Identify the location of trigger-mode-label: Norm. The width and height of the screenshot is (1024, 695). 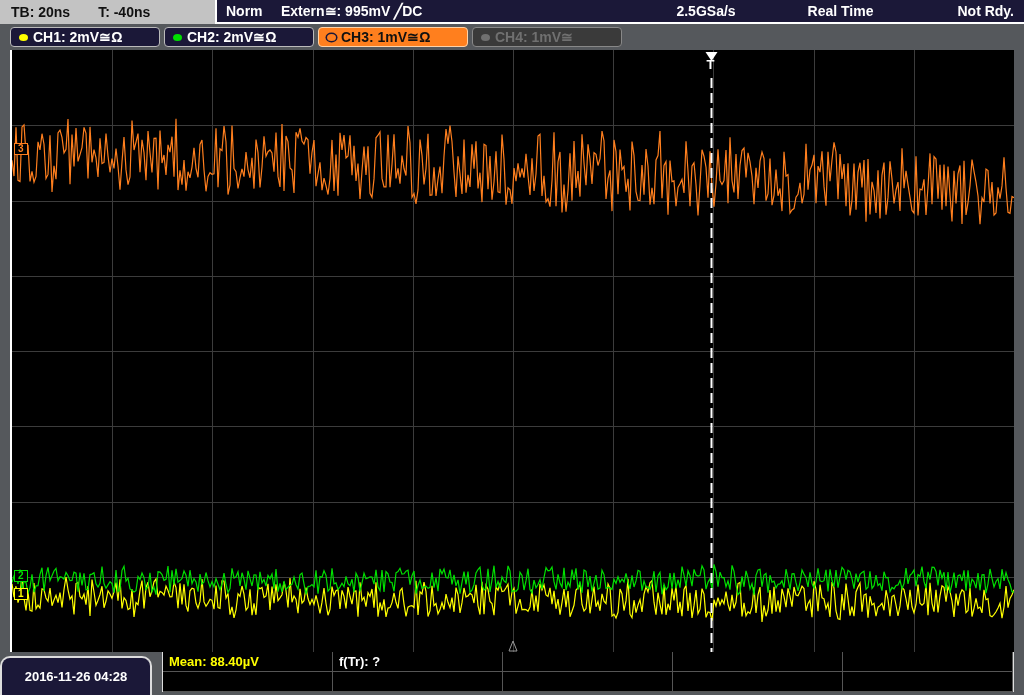
(245, 11).